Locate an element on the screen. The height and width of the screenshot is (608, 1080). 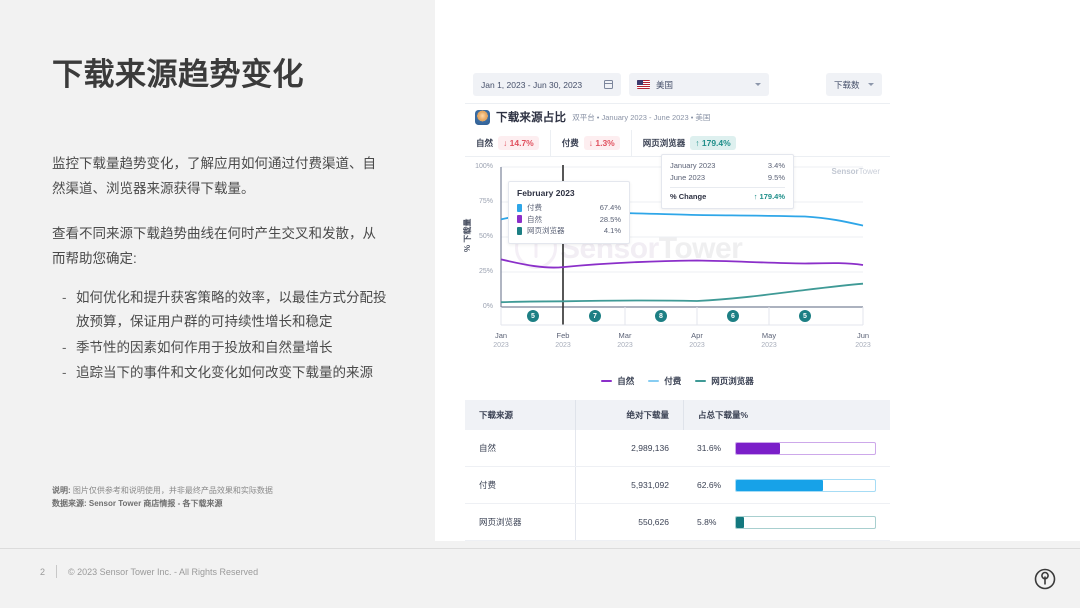
metric-chip-browser: 网页浏览器 ↑ 179.4% is located at coordinates (688, 143).